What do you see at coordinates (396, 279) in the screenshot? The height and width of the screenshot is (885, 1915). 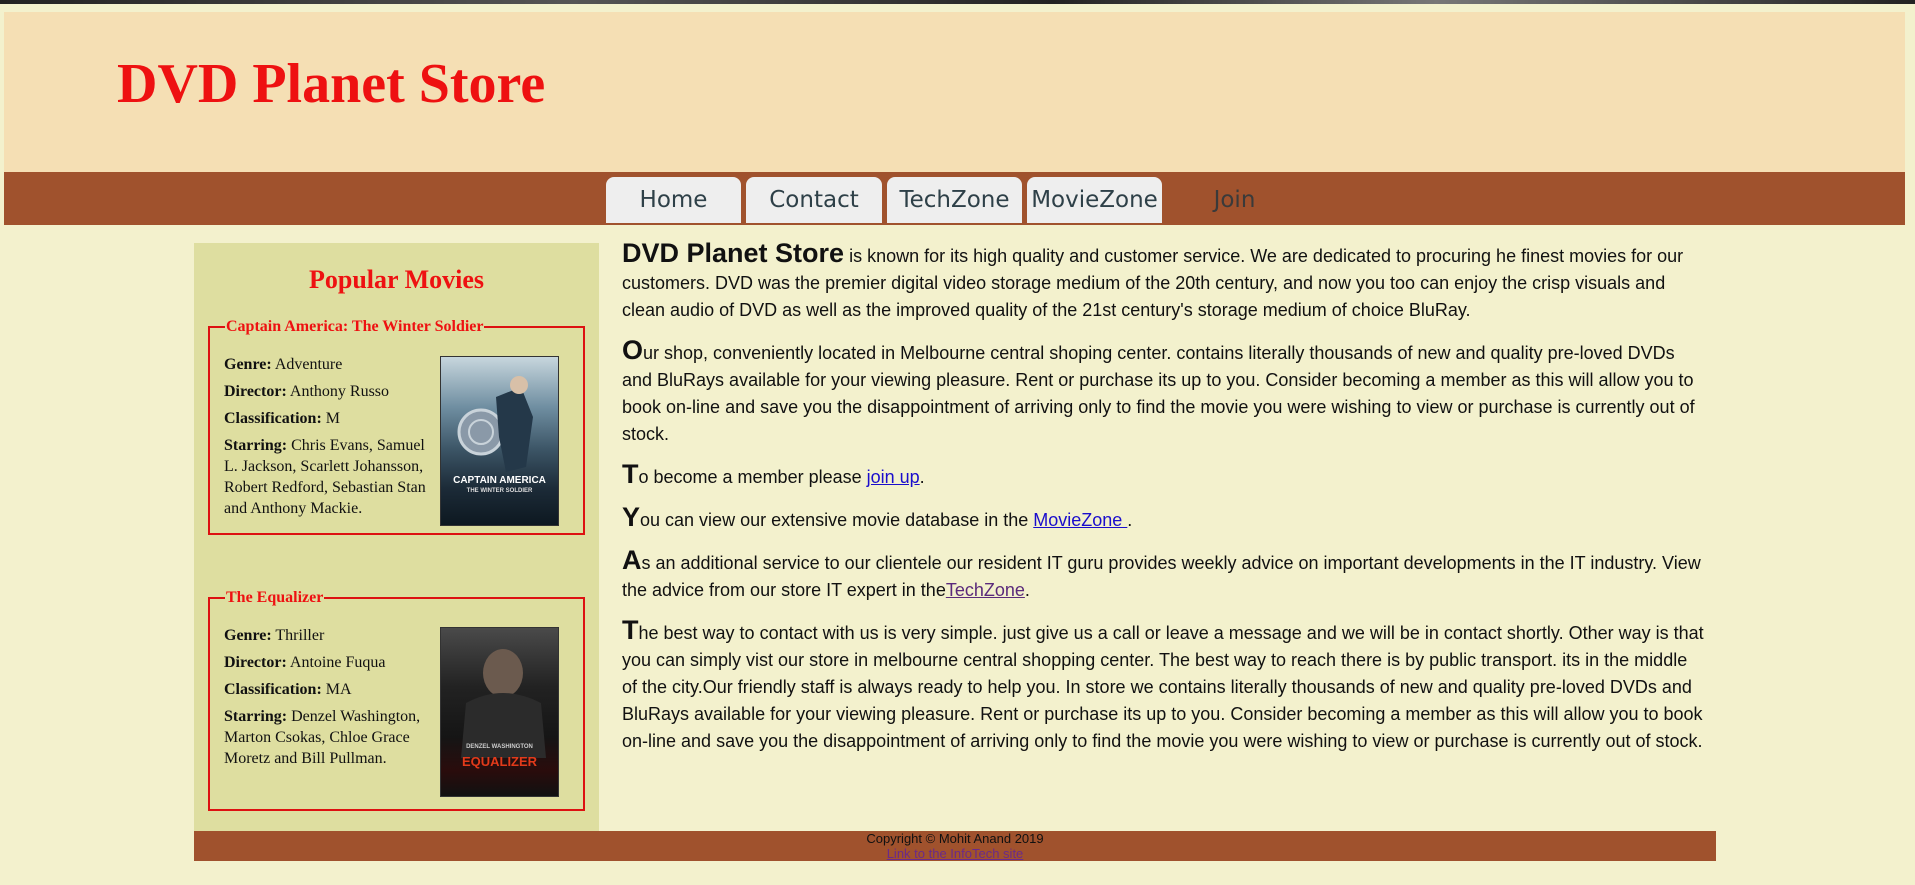 I see `sidebar-heading: Popular Movies` at bounding box center [396, 279].